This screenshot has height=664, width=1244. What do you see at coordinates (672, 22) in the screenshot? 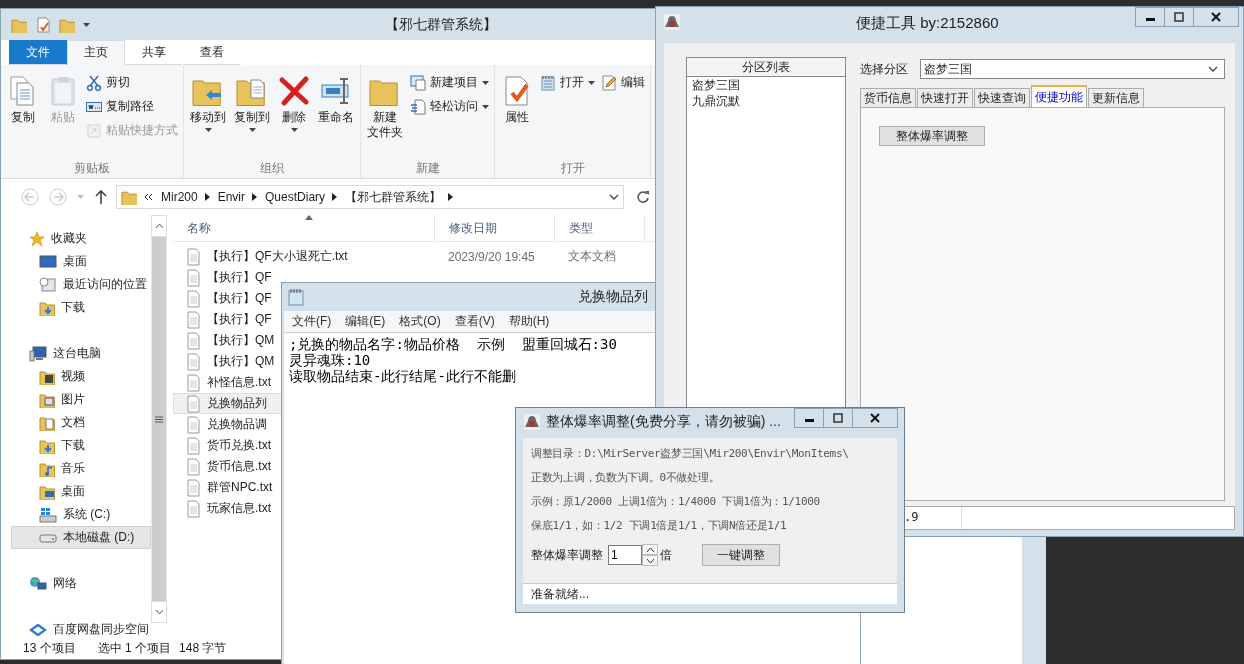
I see `app-icon` at bounding box center [672, 22].